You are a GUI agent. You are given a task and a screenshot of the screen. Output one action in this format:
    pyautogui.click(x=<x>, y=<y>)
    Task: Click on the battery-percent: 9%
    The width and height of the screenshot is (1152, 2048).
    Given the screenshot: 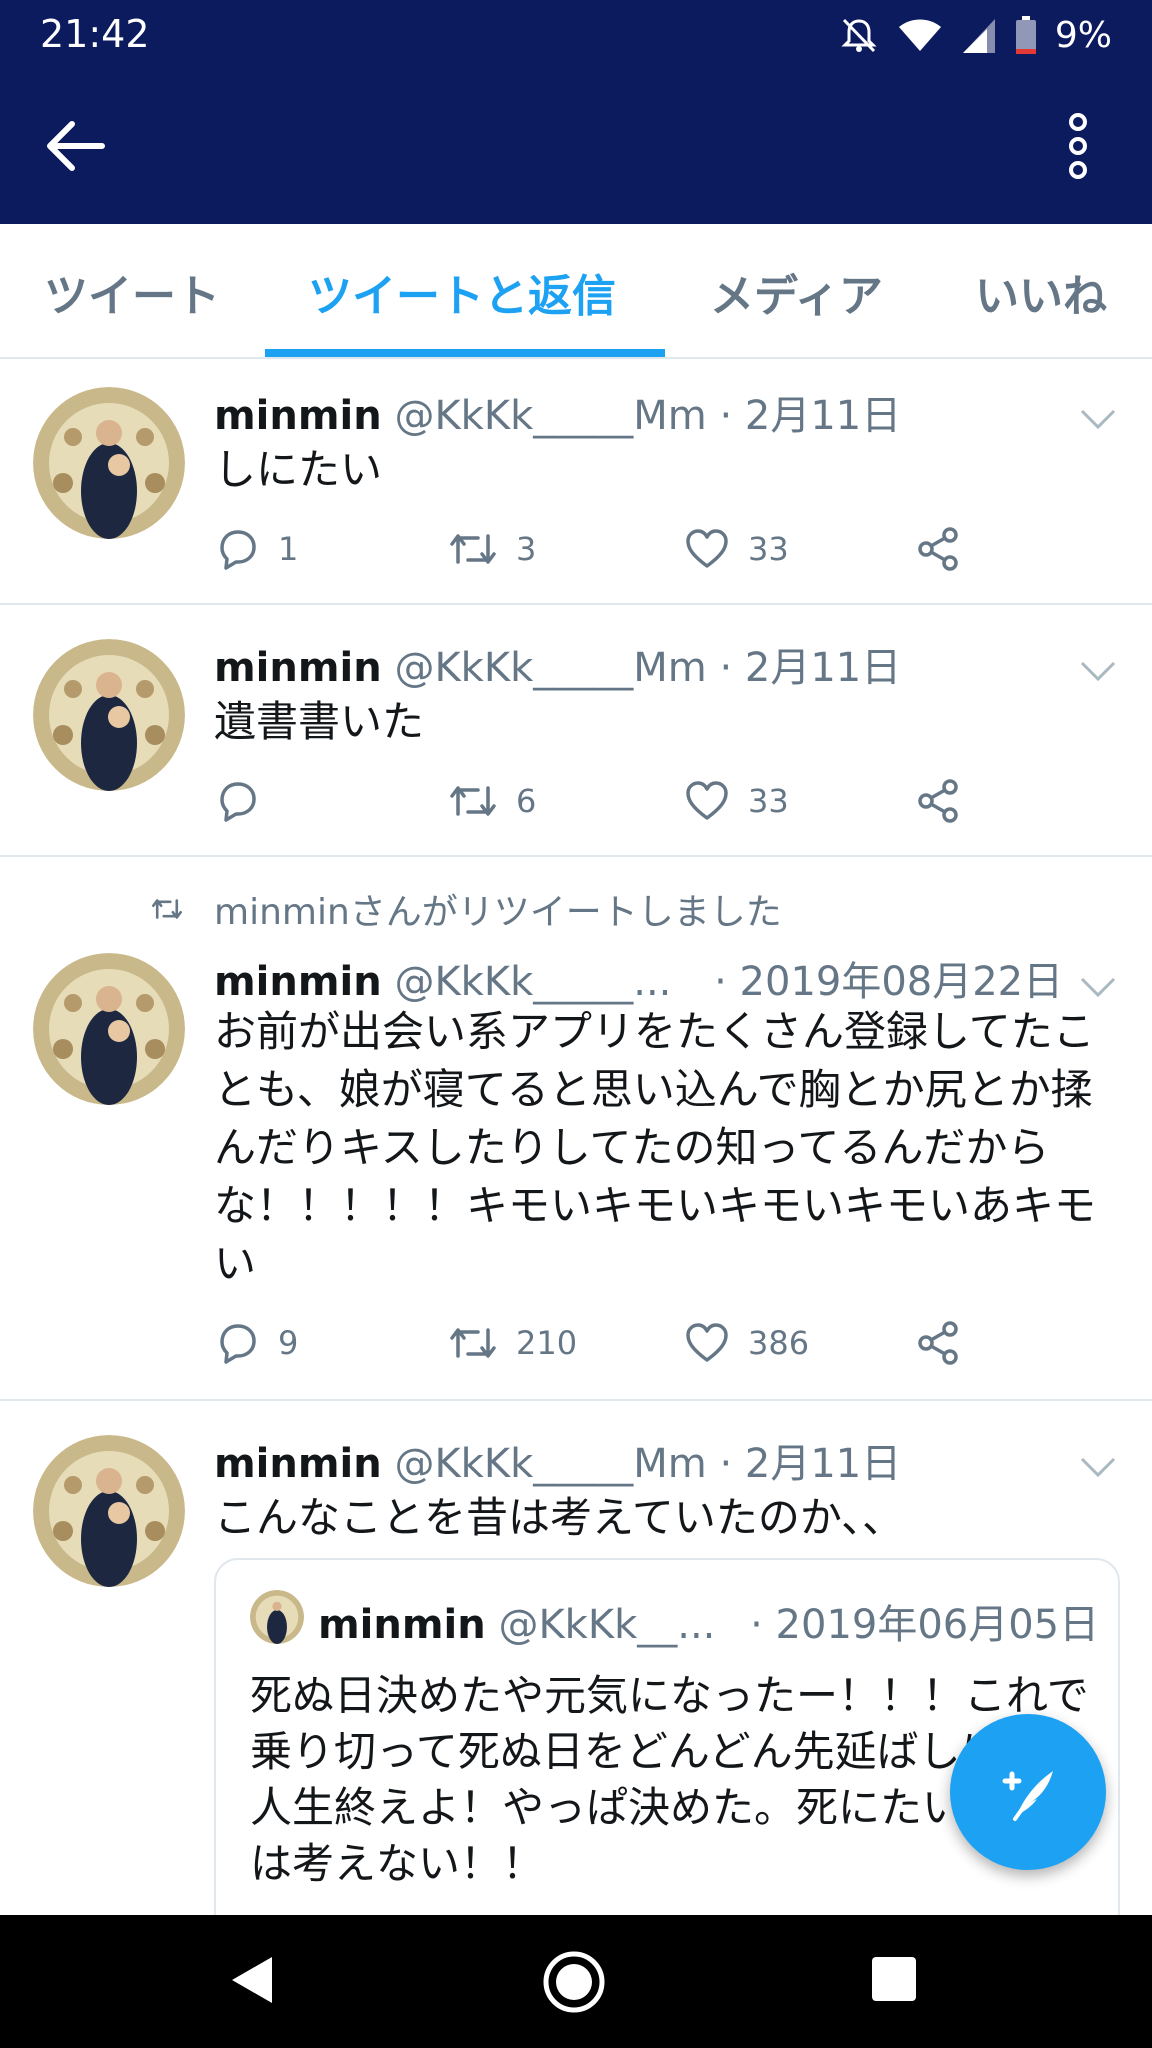 What is the action you would take?
    pyautogui.click(x=1083, y=35)
    